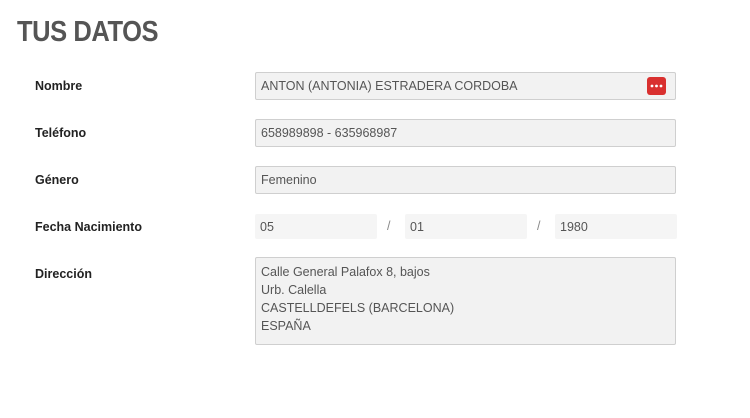 The height and width of the screenshot is (418, 750). I want to click on fecha-day-value: 05, so click(267, 226).